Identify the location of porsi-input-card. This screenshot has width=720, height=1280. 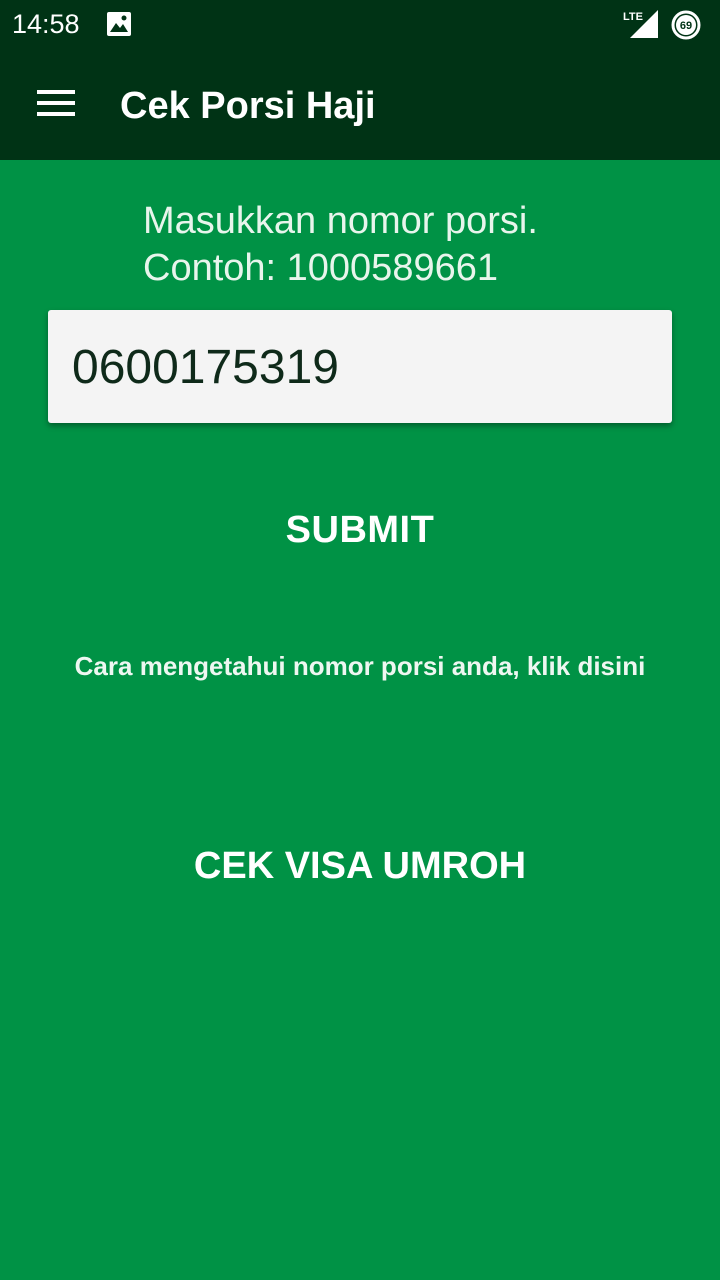
(360, 366).